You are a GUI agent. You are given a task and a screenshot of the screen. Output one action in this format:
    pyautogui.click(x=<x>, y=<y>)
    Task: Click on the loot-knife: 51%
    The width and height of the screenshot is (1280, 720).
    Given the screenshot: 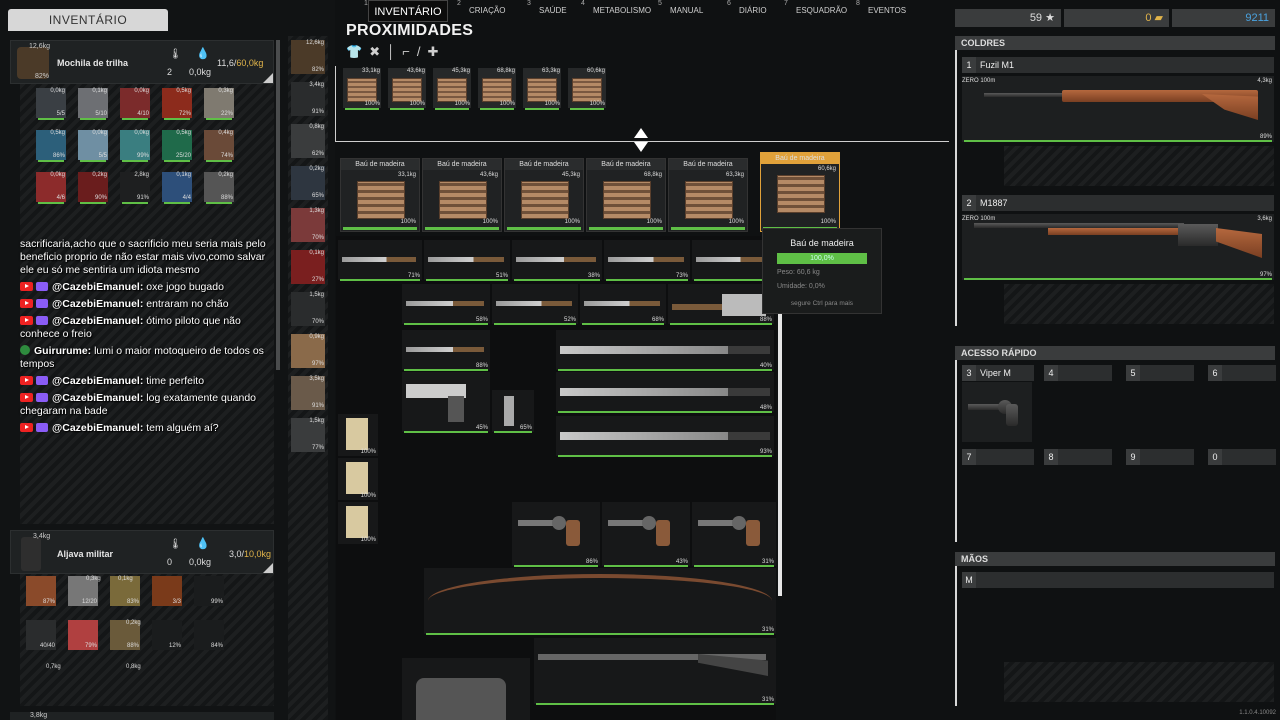 What is the action you would take?
    pyautogui.click(x=467, y=260)
    